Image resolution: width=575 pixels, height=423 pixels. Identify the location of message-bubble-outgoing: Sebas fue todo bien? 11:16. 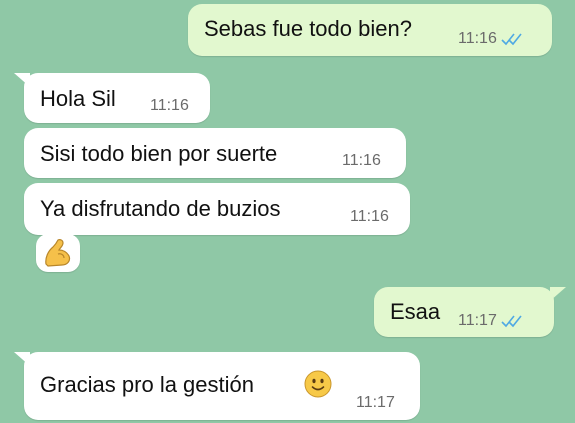
(370, 30).